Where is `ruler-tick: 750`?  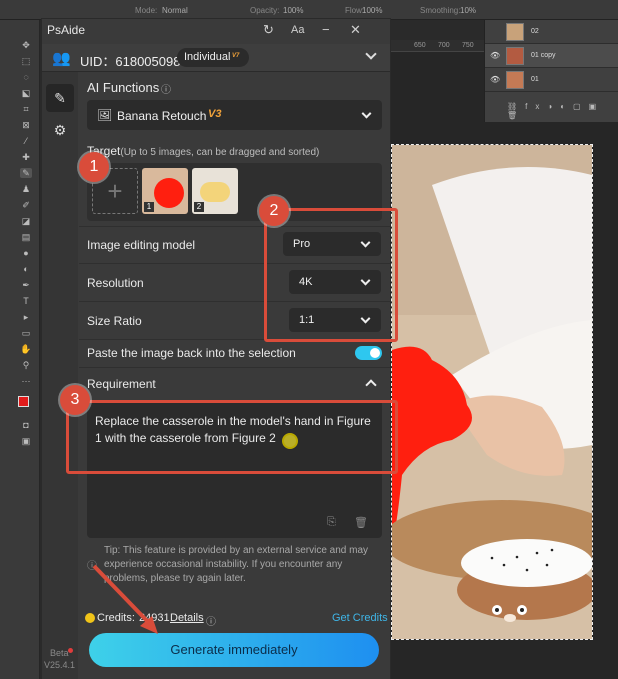 ruler-tick: 750 is located at coordinates (468, 45).